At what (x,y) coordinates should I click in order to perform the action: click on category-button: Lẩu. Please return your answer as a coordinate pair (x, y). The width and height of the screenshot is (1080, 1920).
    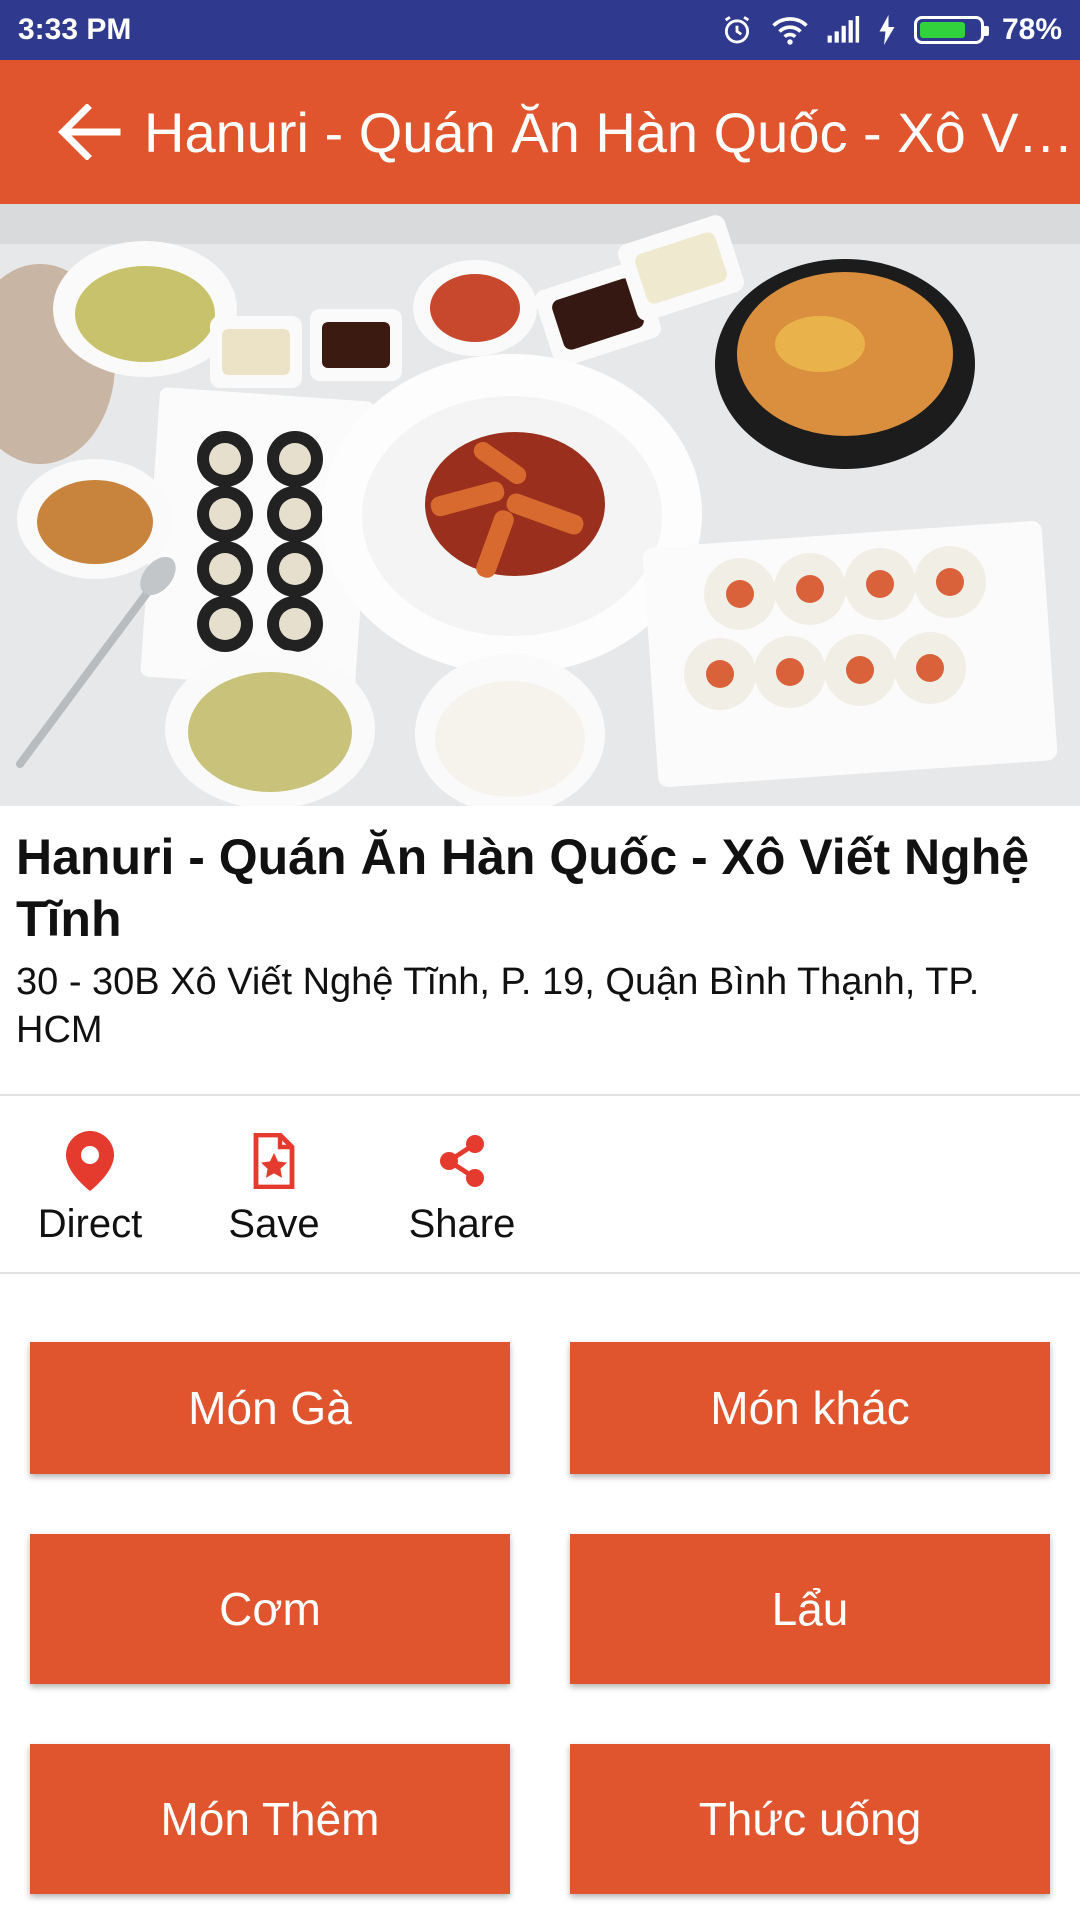
    Looking at the image, I should click on (810, 1609).